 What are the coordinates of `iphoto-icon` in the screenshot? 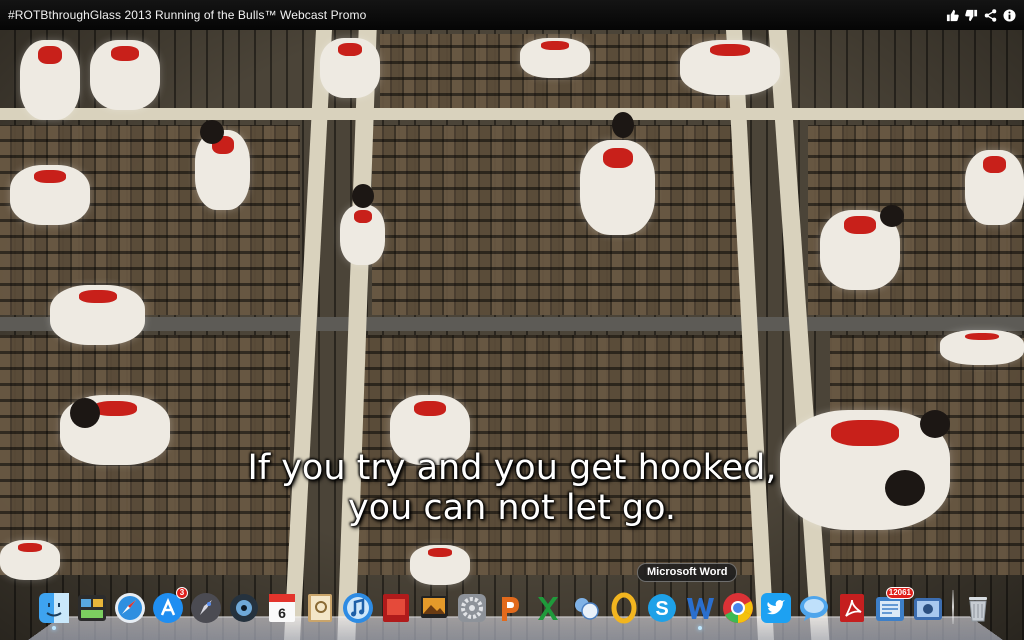 It's located at (434, 608).